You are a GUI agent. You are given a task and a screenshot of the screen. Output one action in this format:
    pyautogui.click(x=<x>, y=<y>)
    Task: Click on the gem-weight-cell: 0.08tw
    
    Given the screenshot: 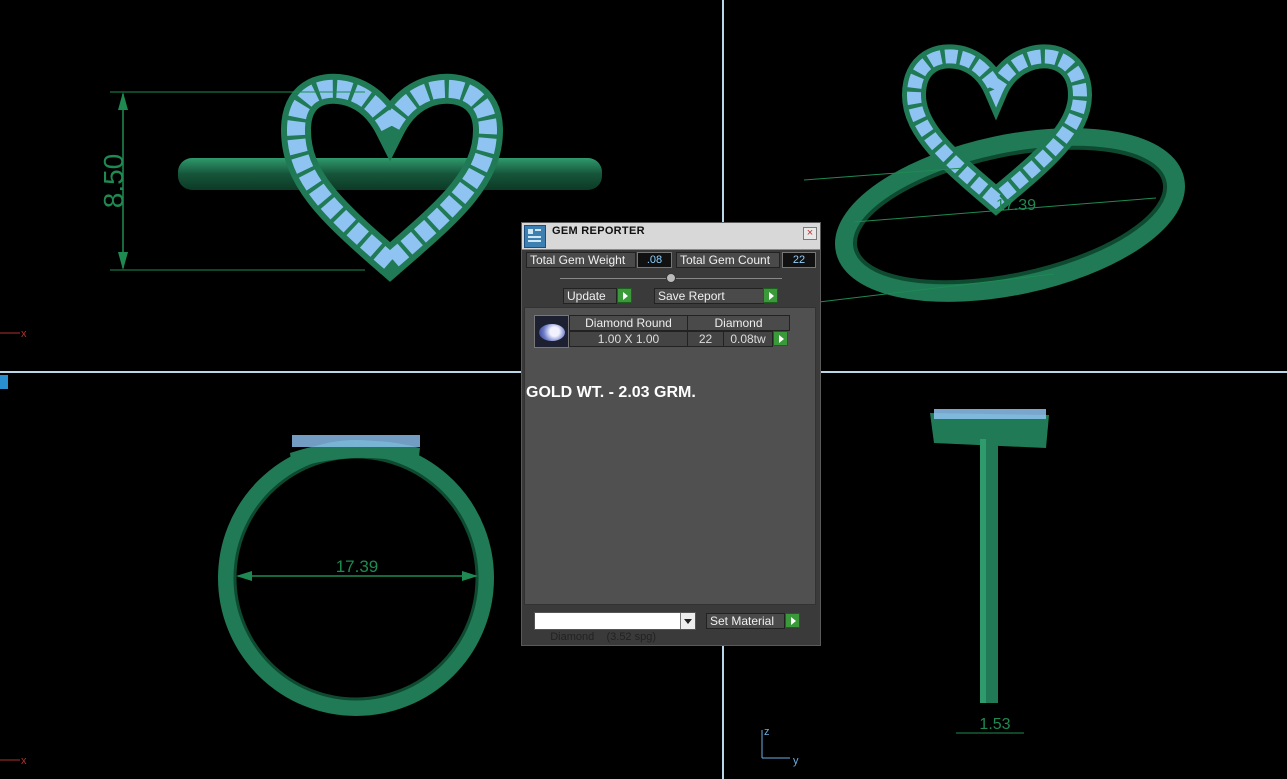 What is the action you would take?
    pyautogui.click(x=748, y=339)
    